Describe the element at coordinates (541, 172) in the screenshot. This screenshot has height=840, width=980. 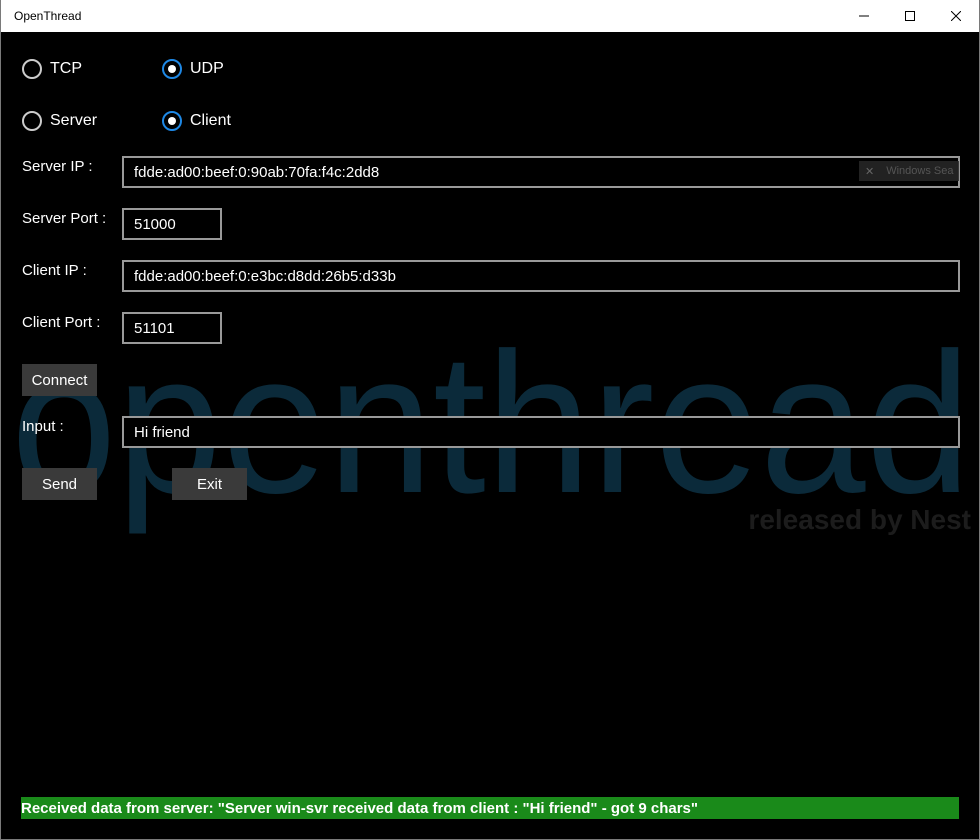
I see `server-ip-input` at that location.